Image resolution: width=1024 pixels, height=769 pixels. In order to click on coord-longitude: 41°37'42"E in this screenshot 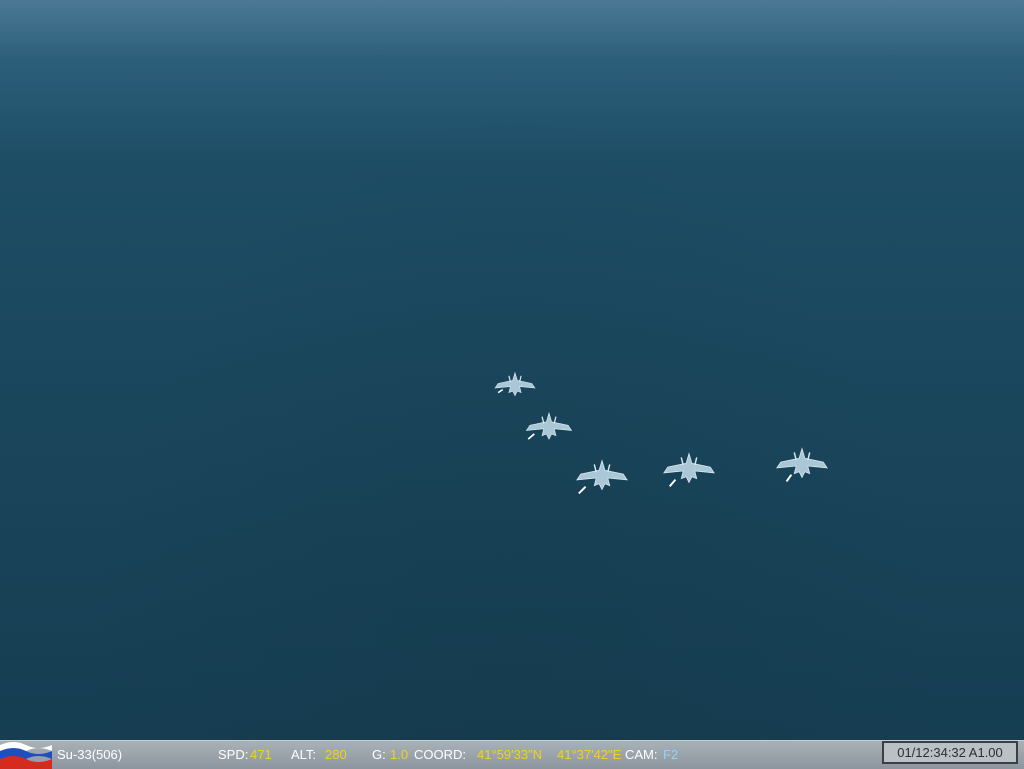, I will do `click(589, 754)`.